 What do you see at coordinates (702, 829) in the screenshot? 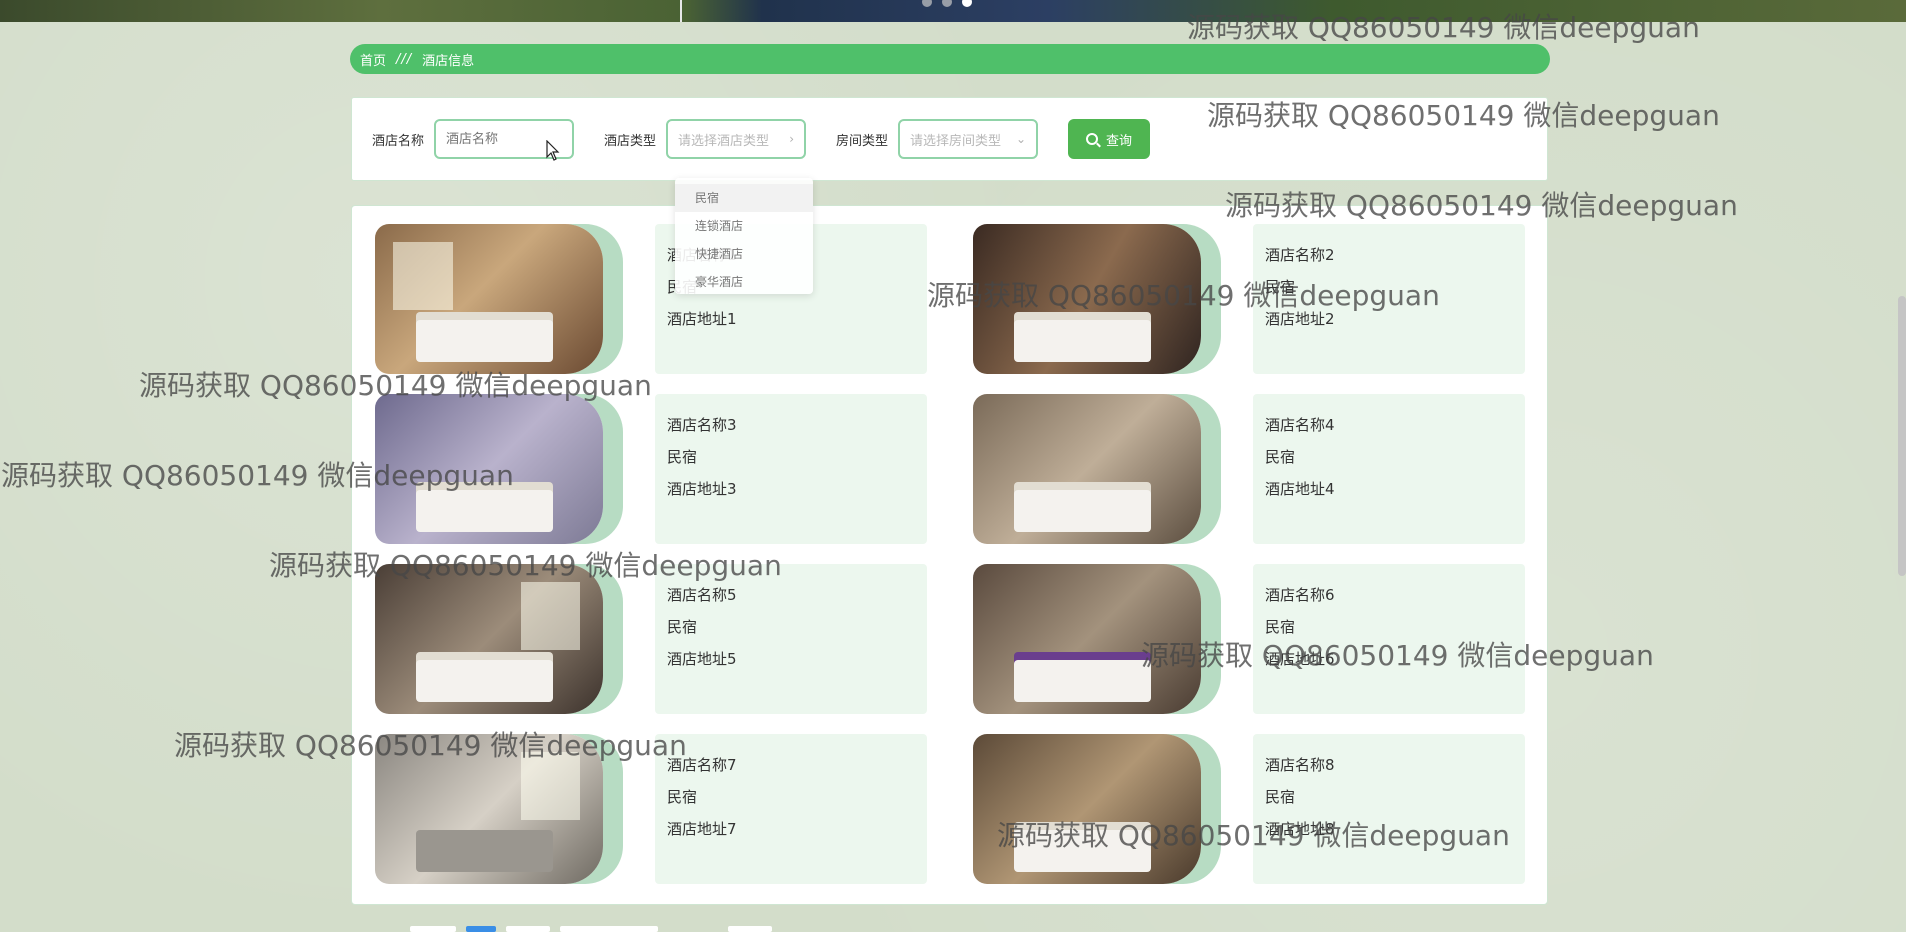
I see `hotel-address: 酒店地址7` at bounding box center [702, 829].